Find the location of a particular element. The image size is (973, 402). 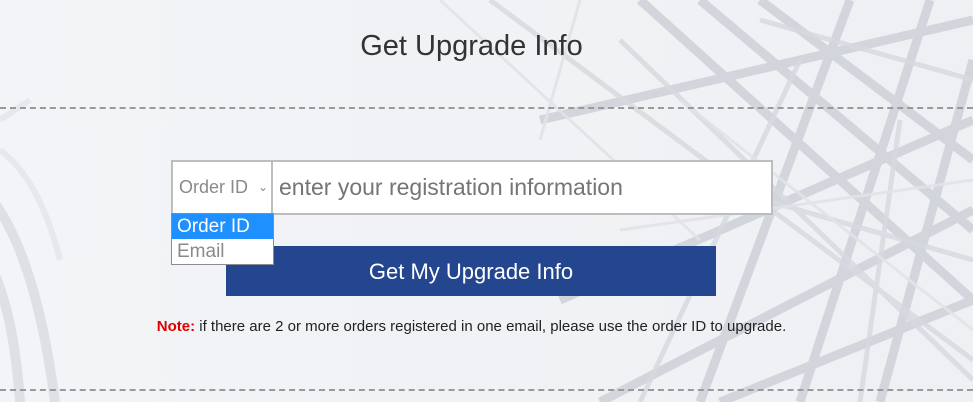

chevron-down-icon: ⌄ is located at coordinates (263, 187).